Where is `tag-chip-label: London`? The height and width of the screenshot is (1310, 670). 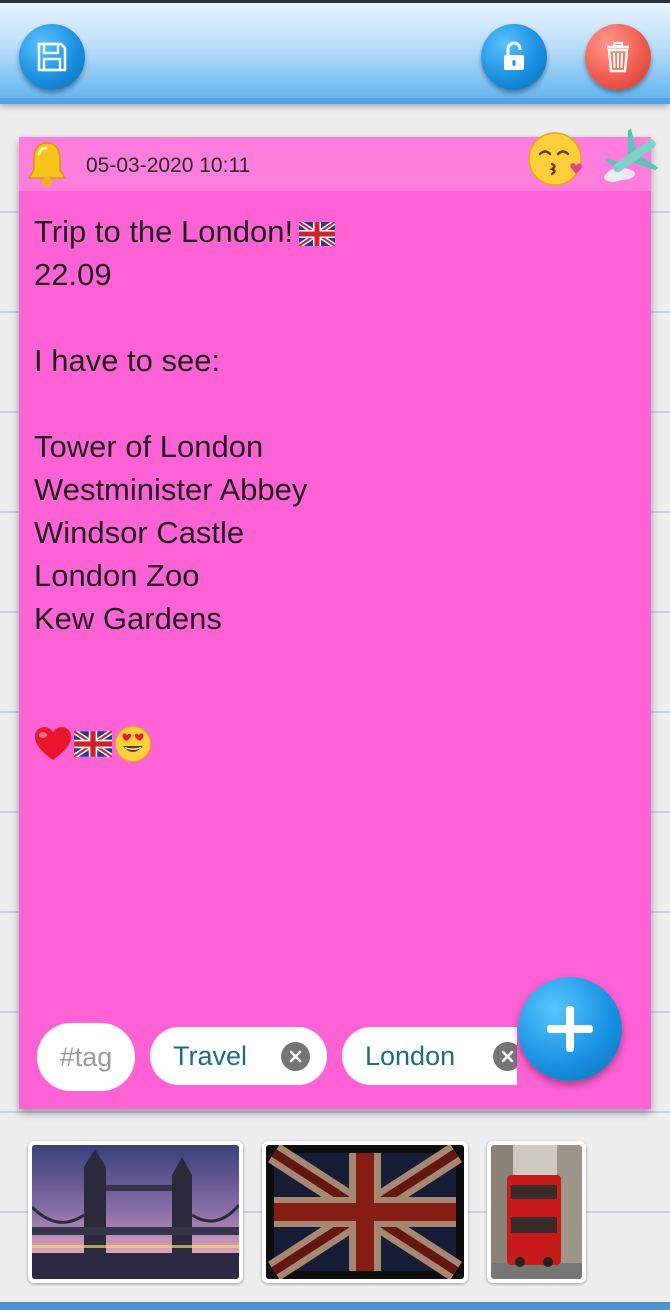
tag-chip-label: London is located at coordinates (410, 1055).